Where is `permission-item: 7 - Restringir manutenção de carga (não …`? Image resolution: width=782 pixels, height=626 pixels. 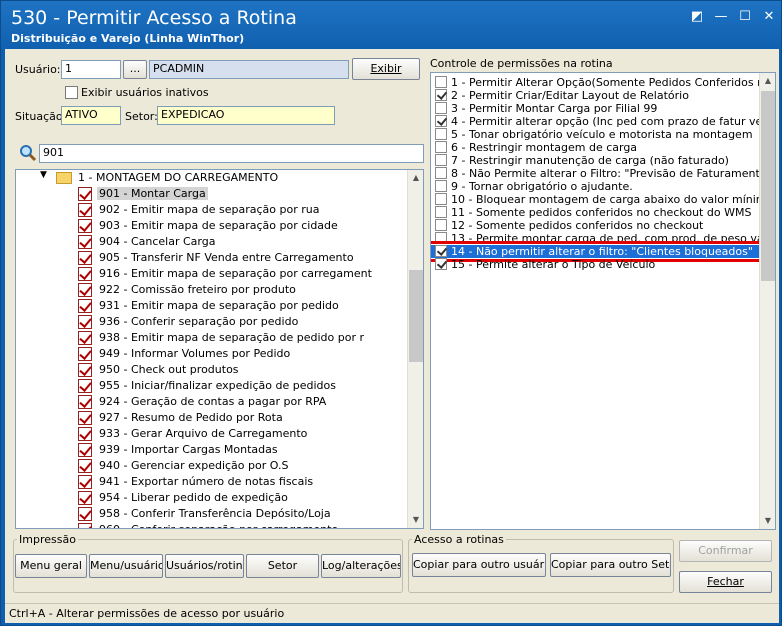 permission-item: 7 - Restringir manutenção de carga (não … is located at coordinates (596, 160).